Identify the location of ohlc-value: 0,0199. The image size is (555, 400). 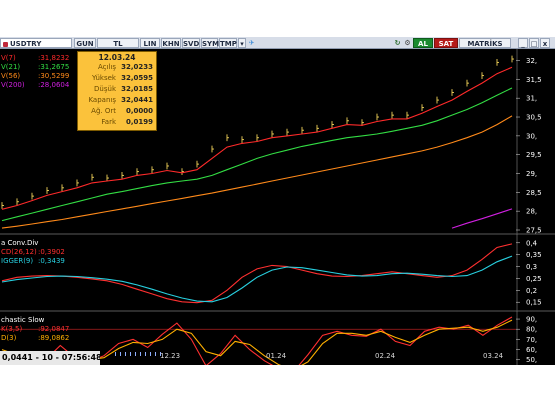
(139, 122).